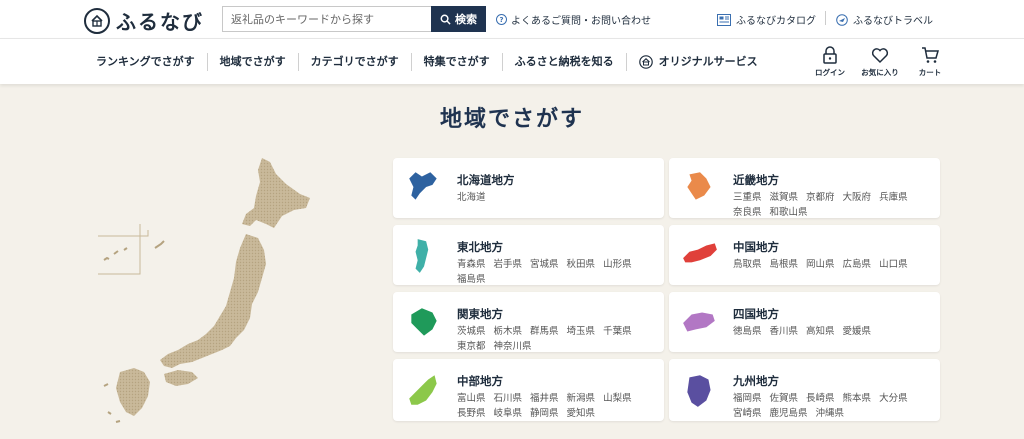  I want to click on prefecture-link: 石川県, so click(508, 398).